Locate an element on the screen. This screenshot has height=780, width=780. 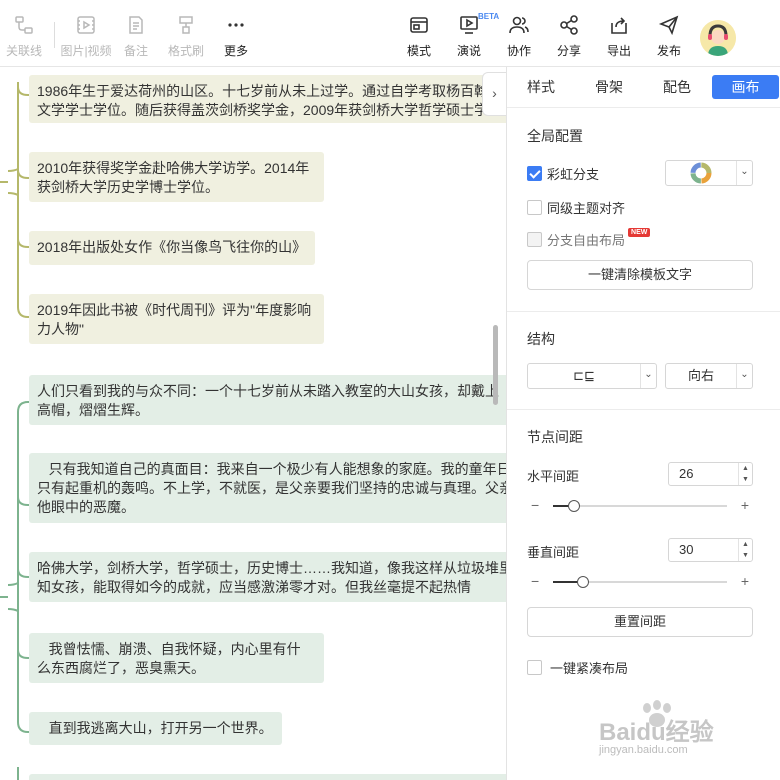
same-level-align-option: 同级主题对齐 is located at coordinates (576, 207).